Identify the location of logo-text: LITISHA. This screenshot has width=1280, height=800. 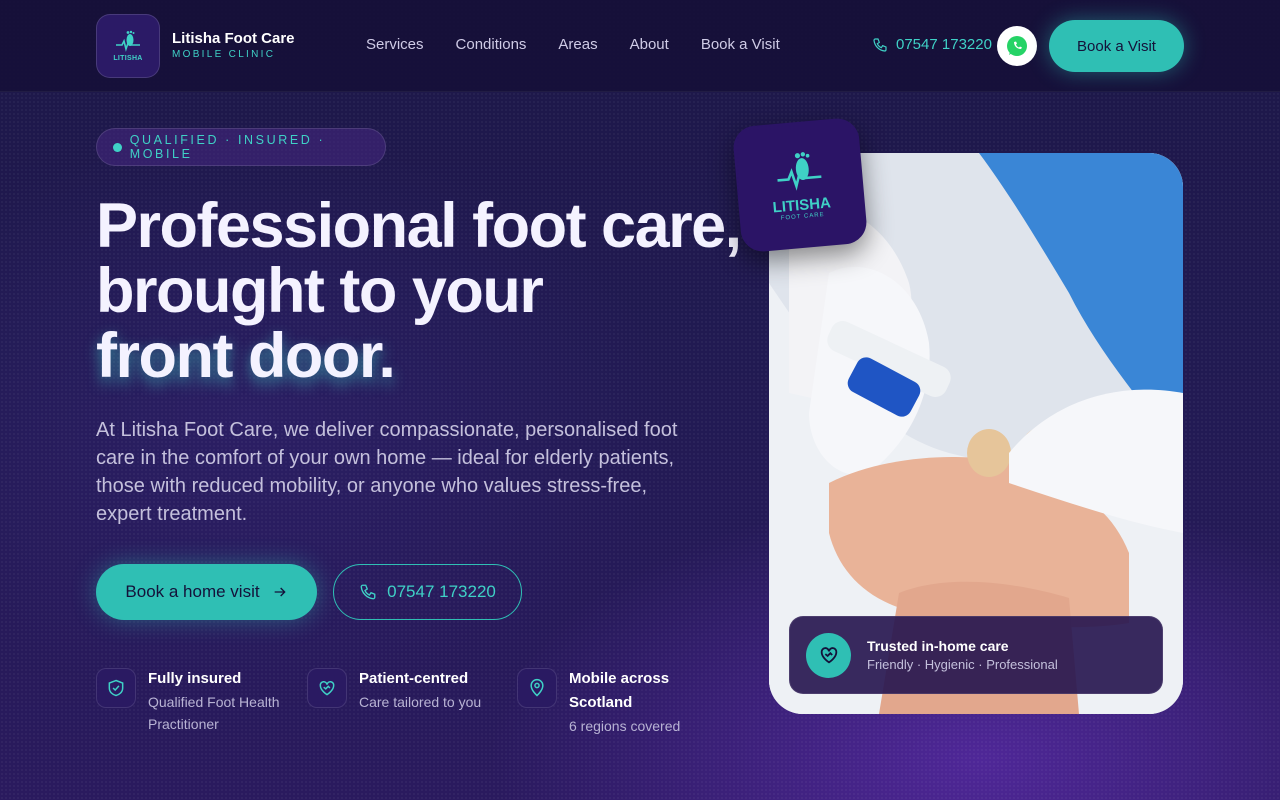
(128, 58).